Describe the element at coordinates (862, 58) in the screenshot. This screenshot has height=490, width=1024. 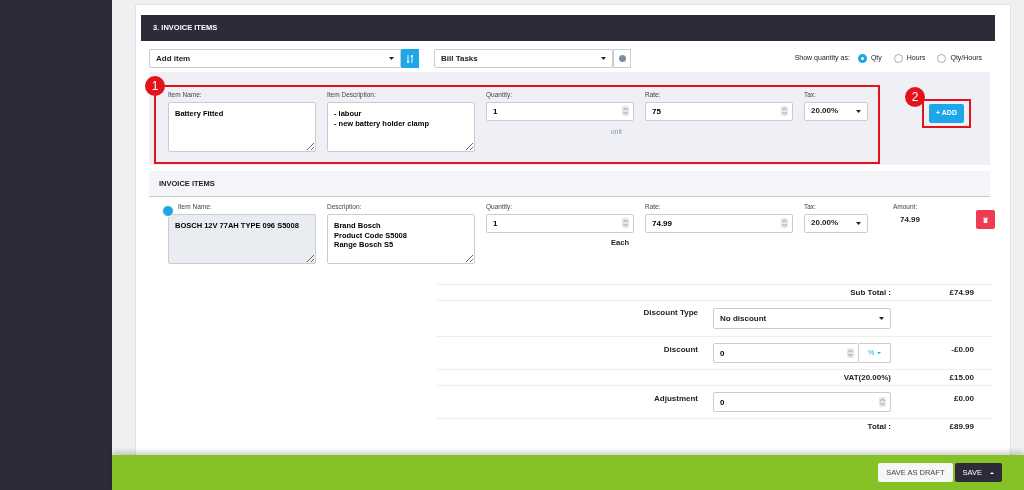
I see `radio-button` at that location.